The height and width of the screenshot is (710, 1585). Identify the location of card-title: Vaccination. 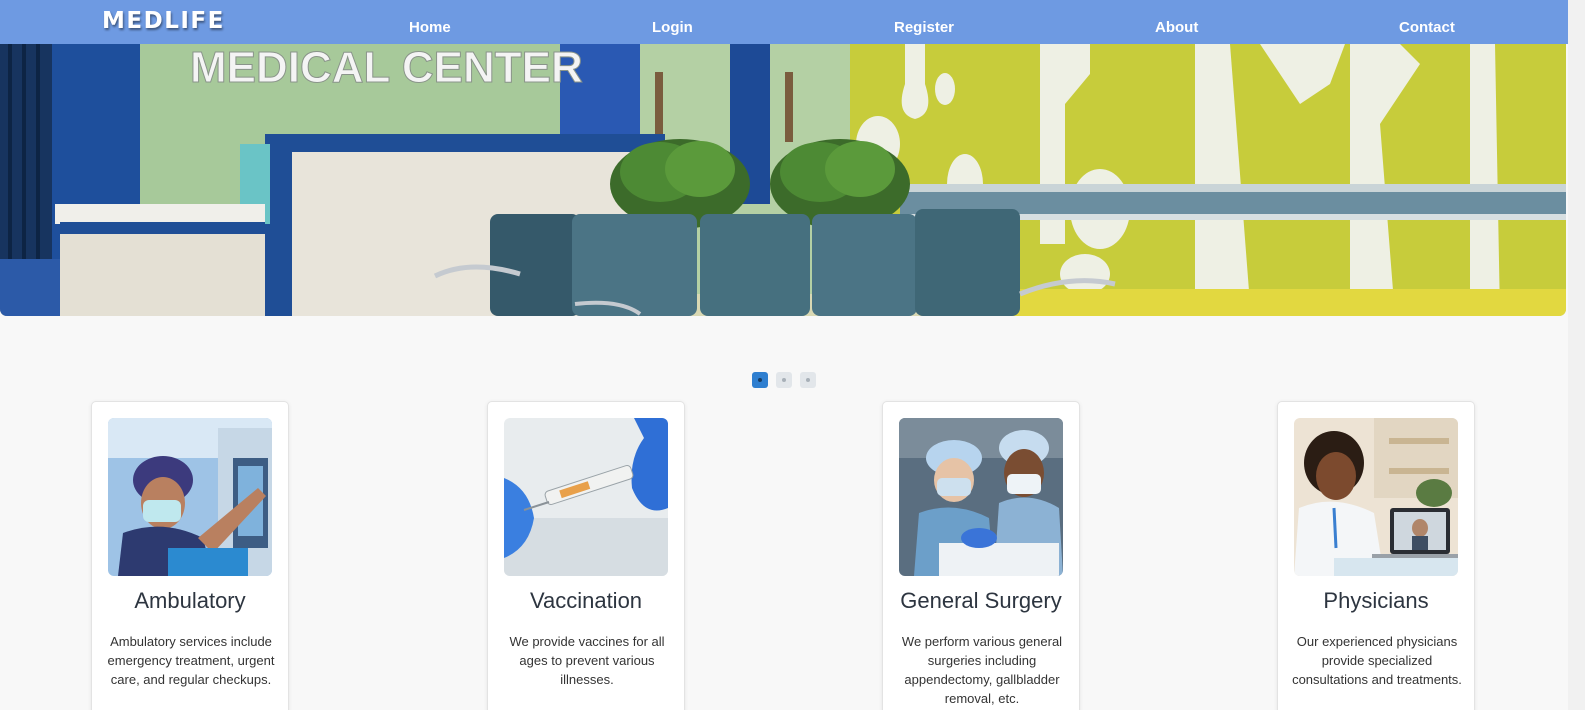
(586, 600).